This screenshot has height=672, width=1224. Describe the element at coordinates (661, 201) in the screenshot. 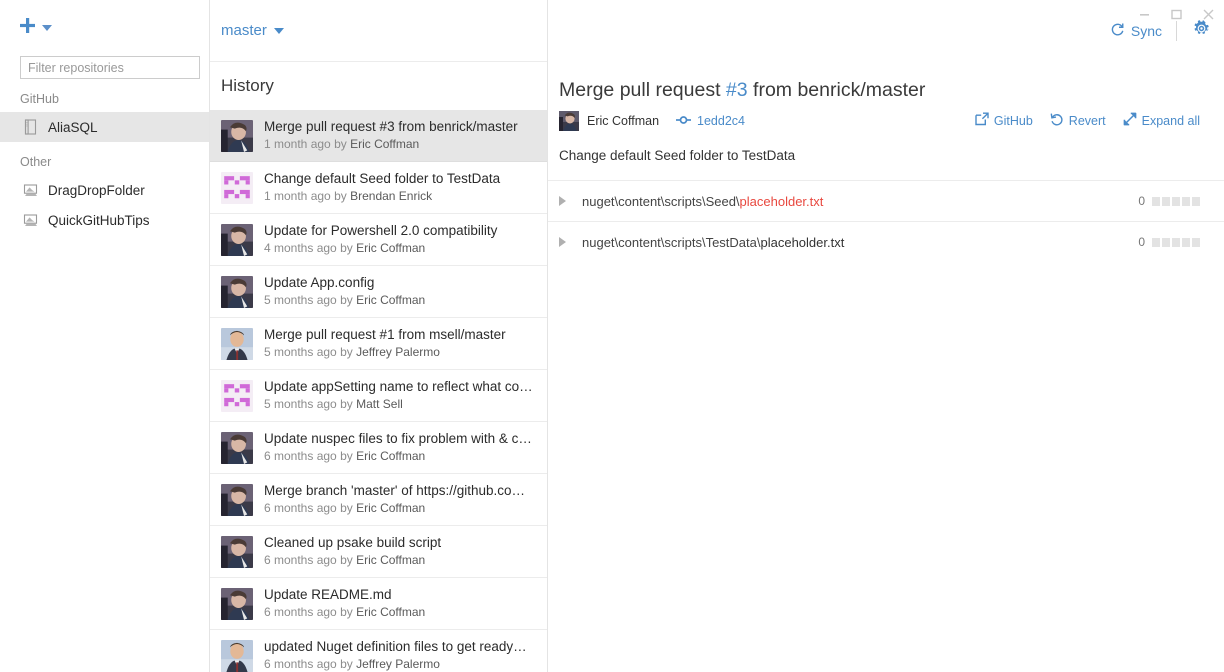

I see `file-path-prefix: nuget\content\scripts\Seed\` at that location.